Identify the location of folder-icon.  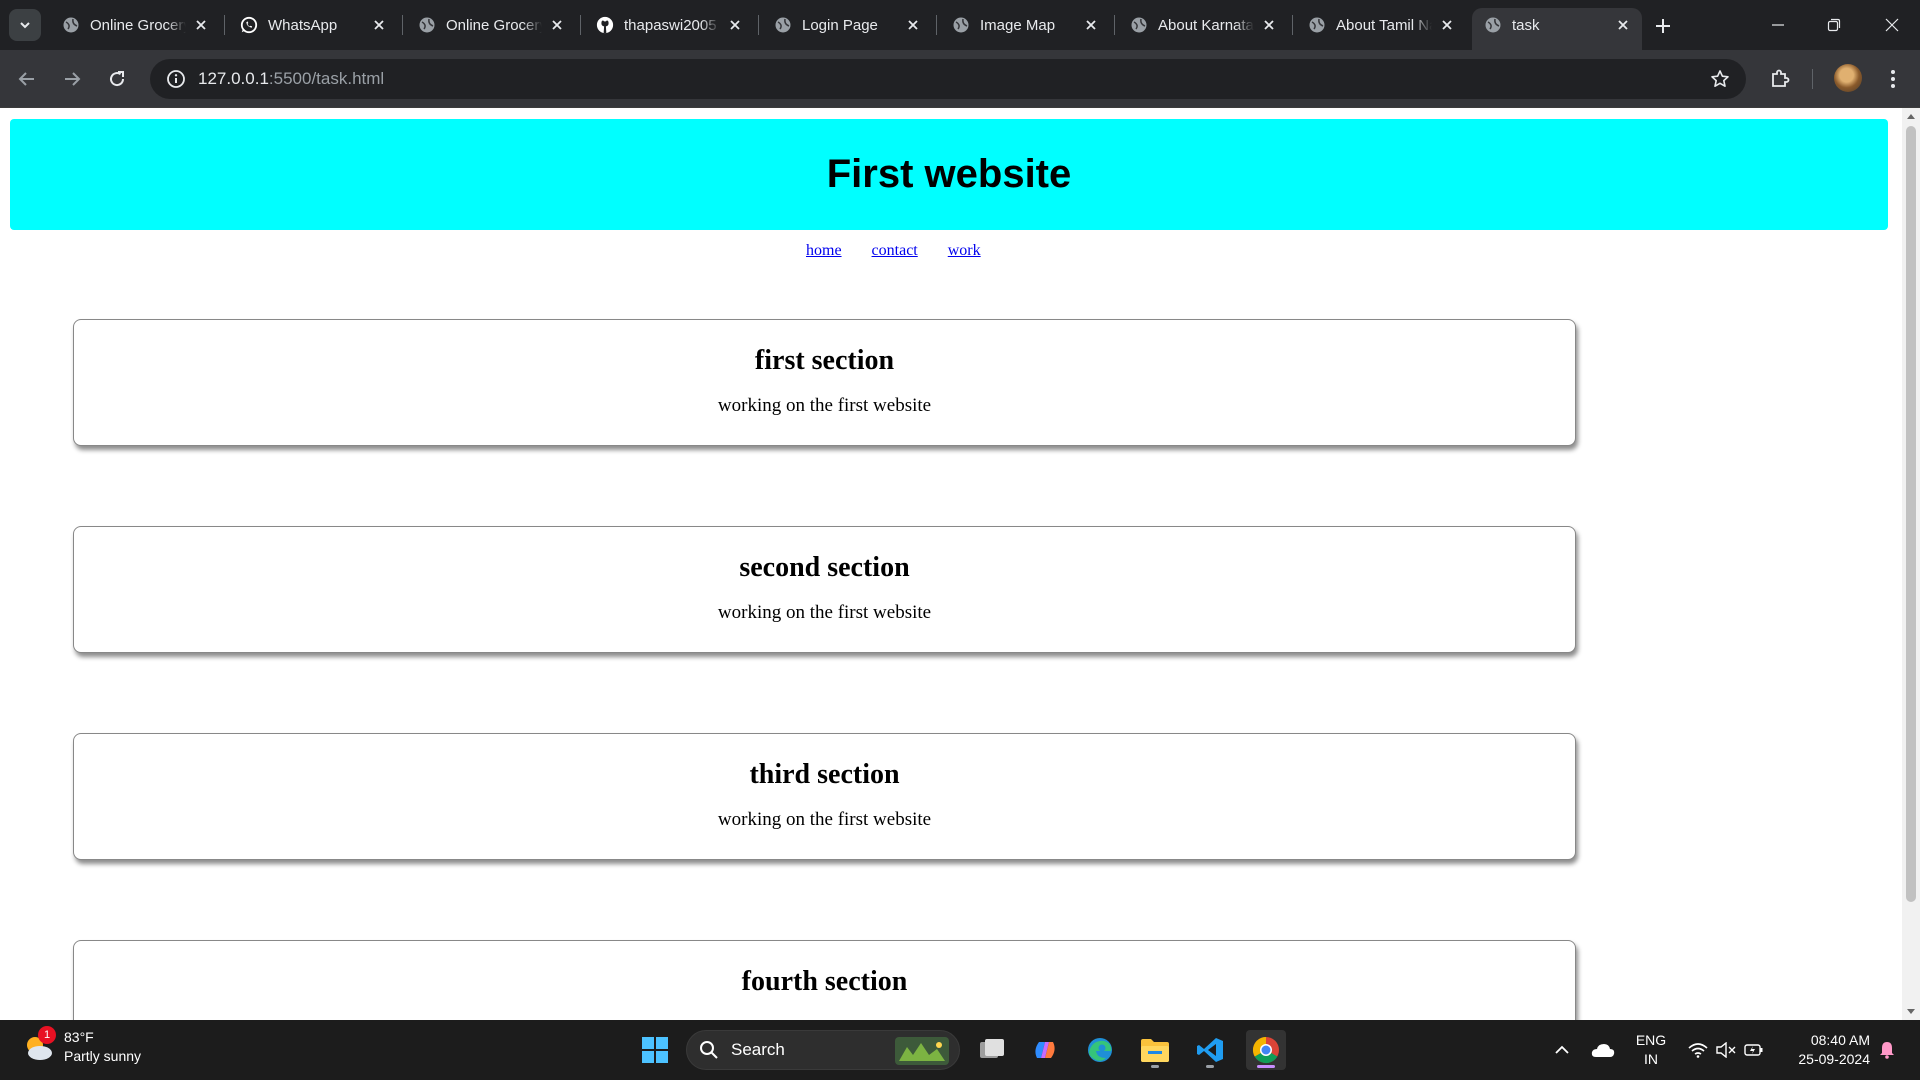
(1155, 1050).